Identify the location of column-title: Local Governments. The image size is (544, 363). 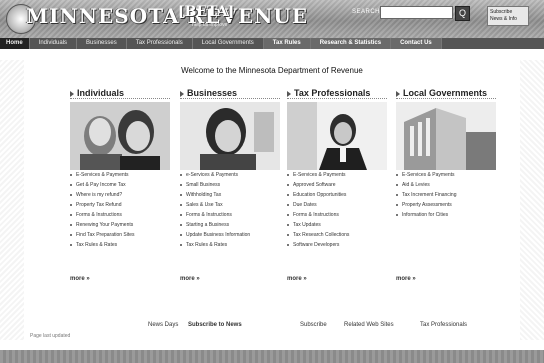
(446, 93).